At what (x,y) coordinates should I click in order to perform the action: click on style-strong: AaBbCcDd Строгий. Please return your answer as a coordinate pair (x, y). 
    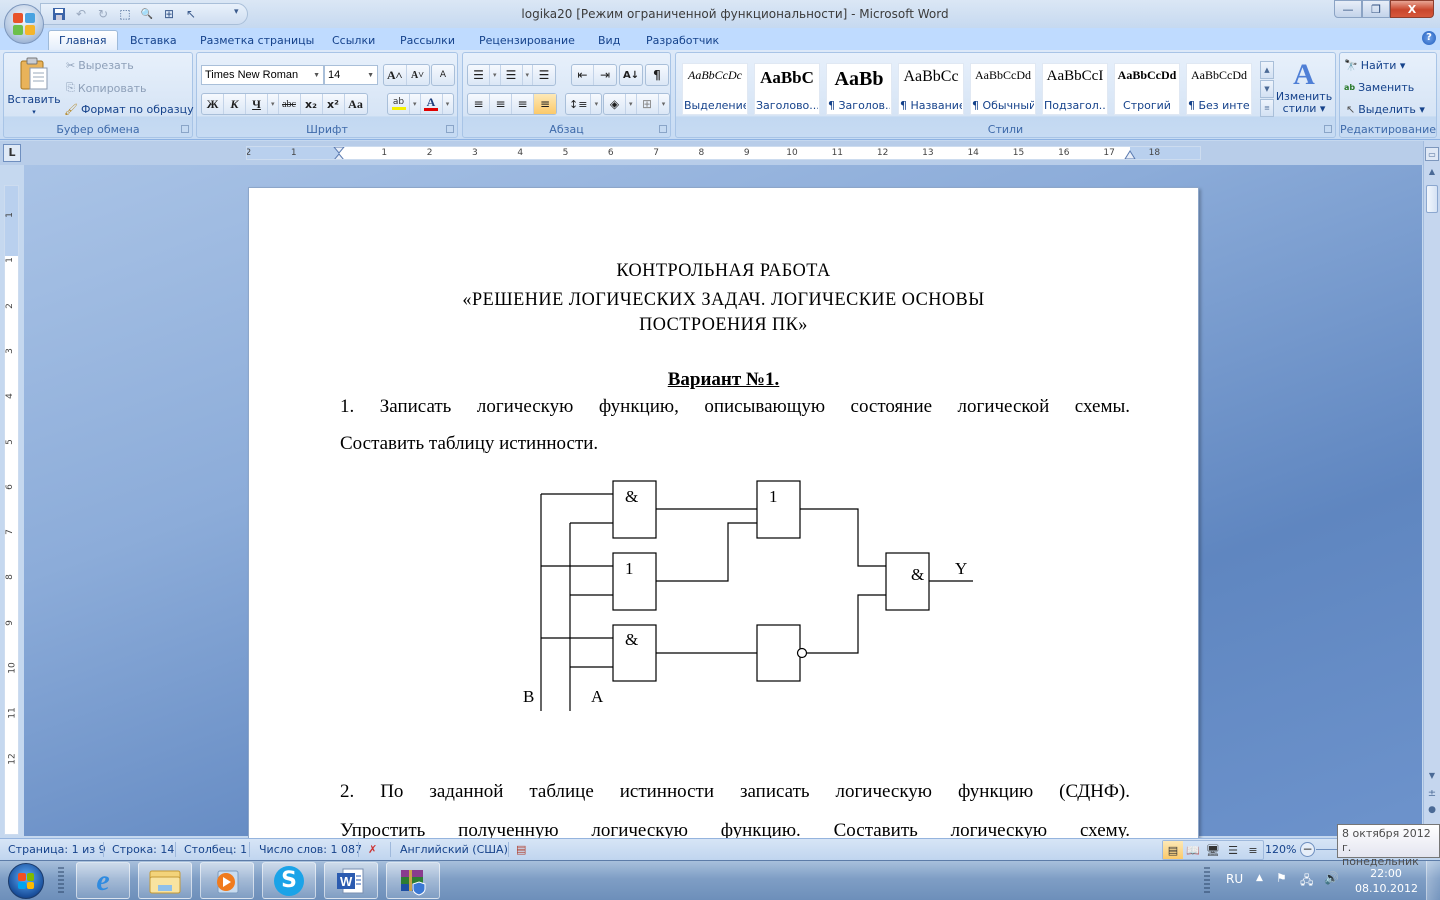
    Looking at the image, I should click on (1147, 89).